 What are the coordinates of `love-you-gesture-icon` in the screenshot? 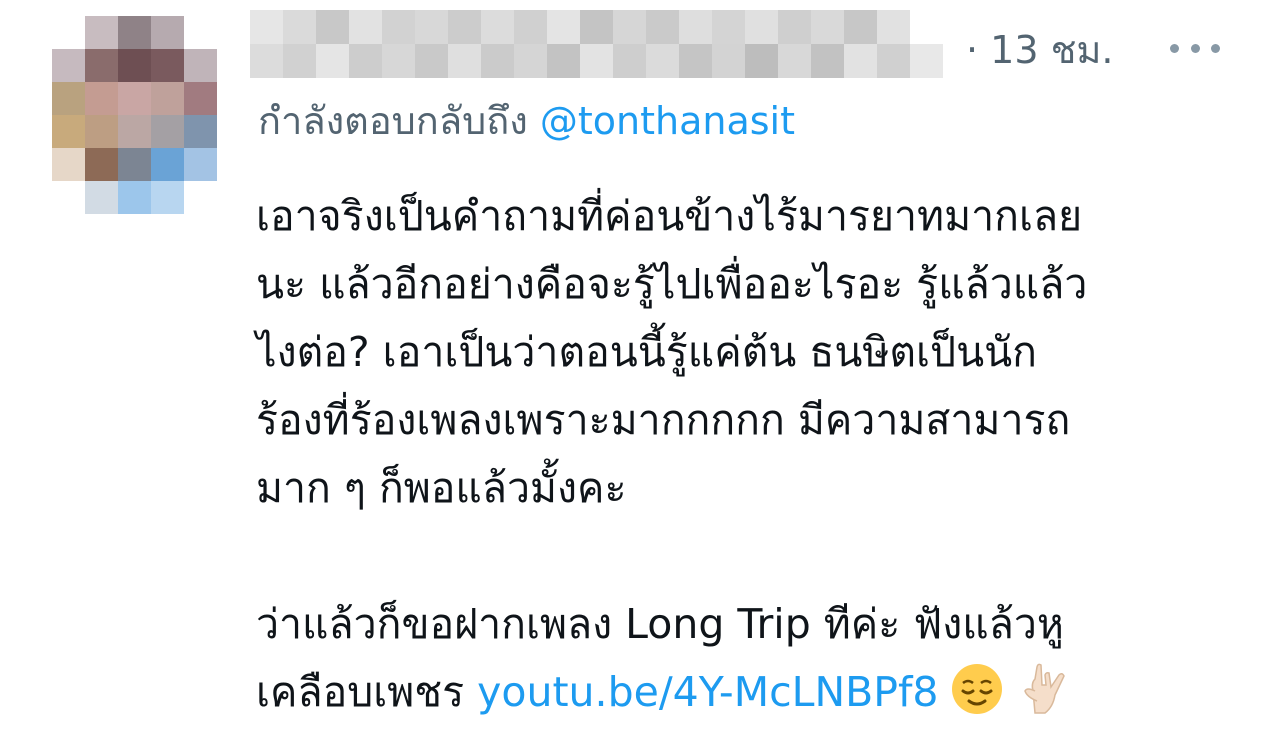 It's located at (1043, 689).